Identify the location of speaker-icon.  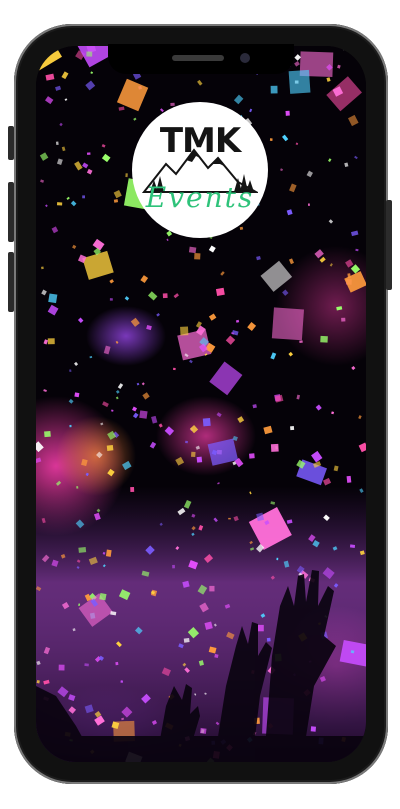
(198, 58).